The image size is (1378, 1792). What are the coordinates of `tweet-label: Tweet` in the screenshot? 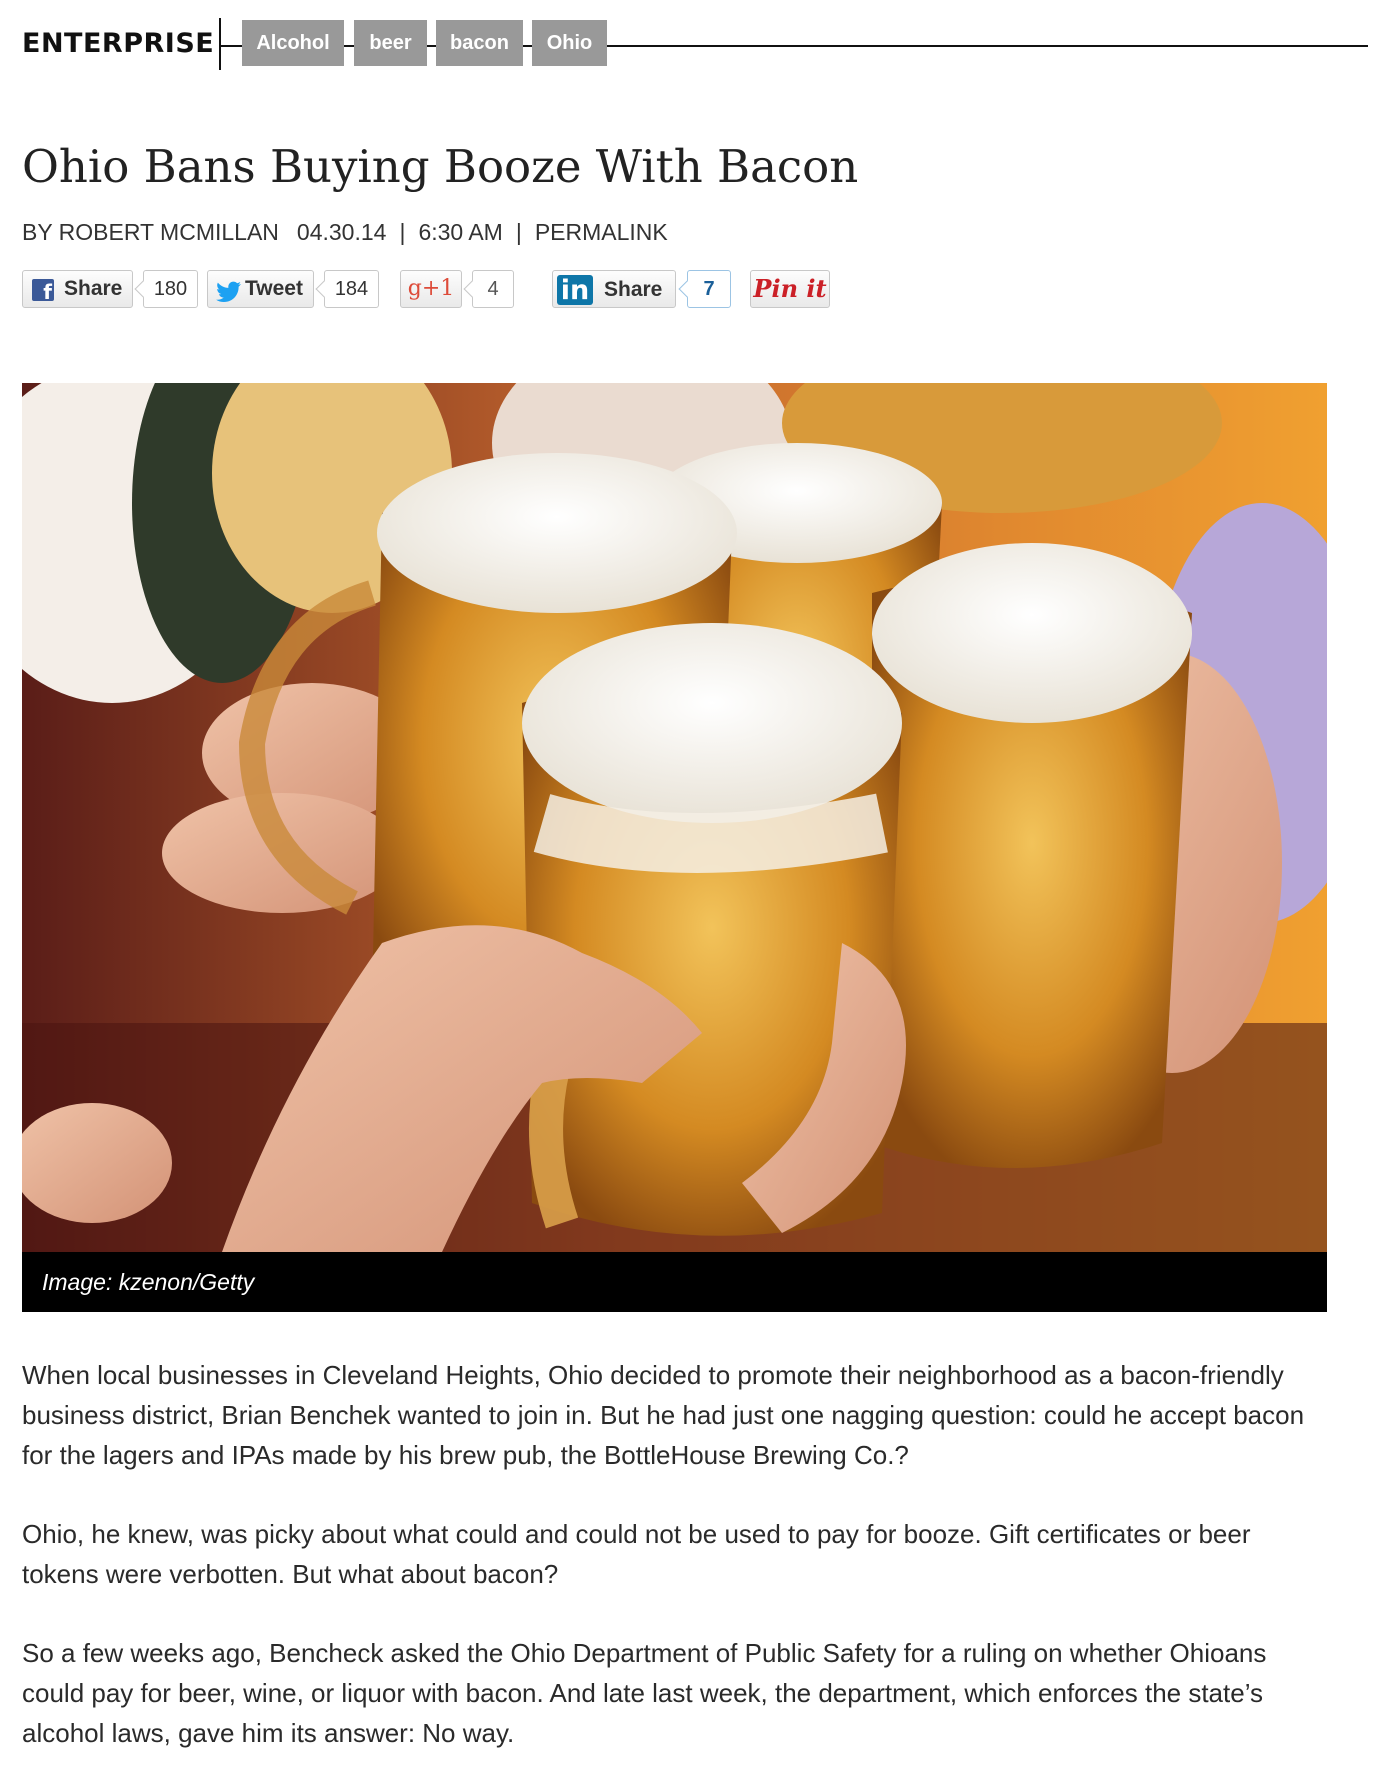 It's located at (274, 288).